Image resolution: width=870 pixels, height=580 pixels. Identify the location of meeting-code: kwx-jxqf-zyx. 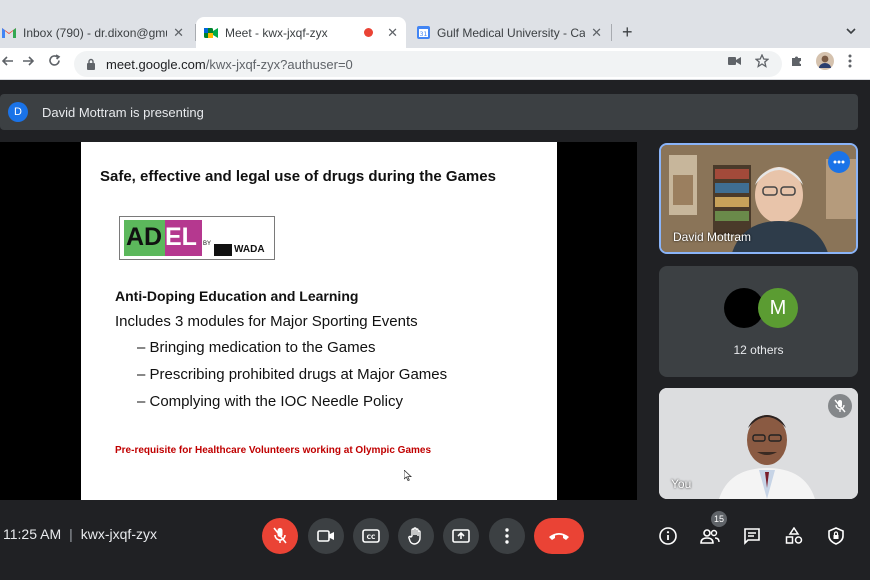
(118, 534).